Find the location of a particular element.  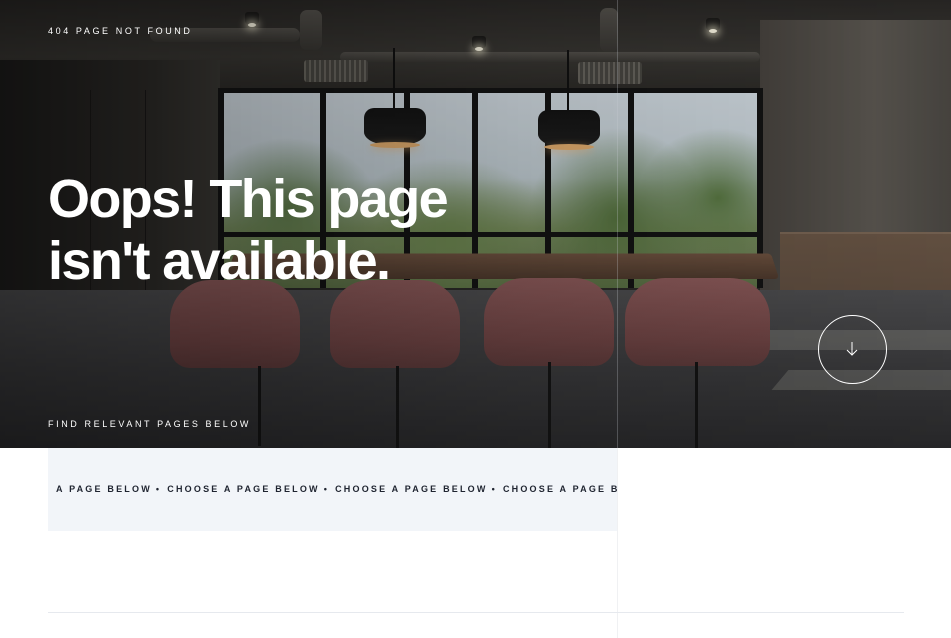

page-title: Oops! This page isn't available. is located at coordinates (248, 230).